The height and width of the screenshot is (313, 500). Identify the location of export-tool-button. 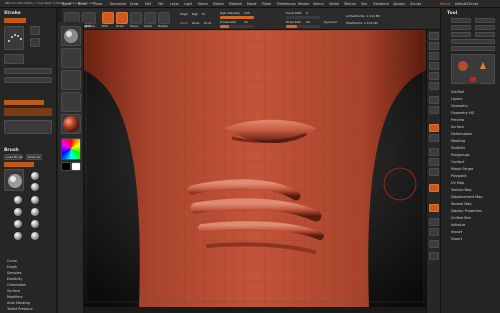
(485, 34).